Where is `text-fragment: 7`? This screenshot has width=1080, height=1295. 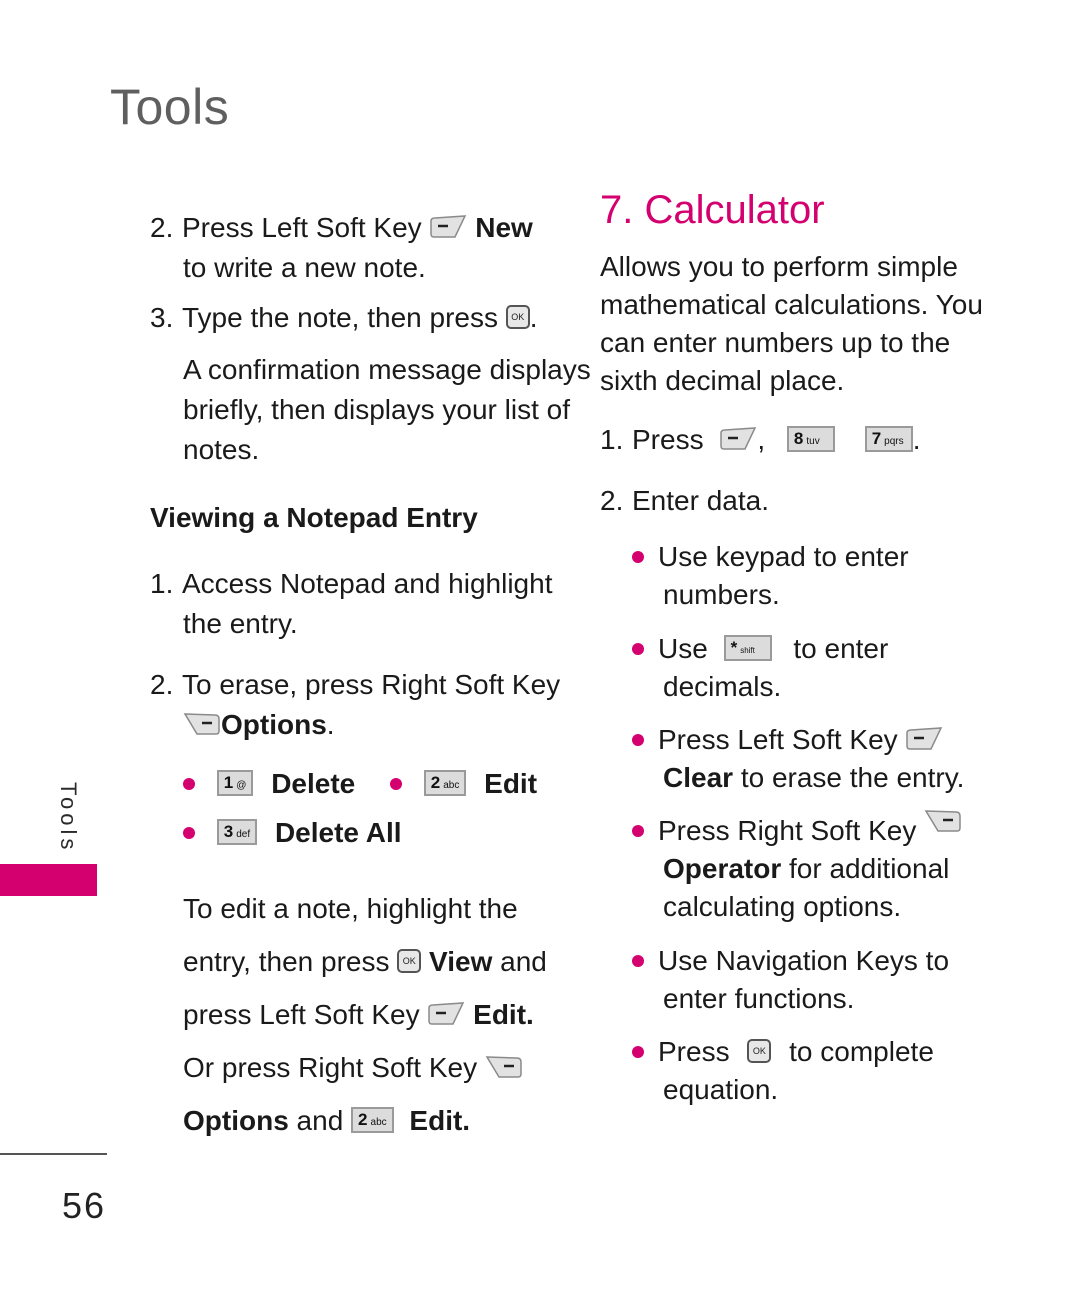 text-fragment: 7 is located at coordinates (876, 438).